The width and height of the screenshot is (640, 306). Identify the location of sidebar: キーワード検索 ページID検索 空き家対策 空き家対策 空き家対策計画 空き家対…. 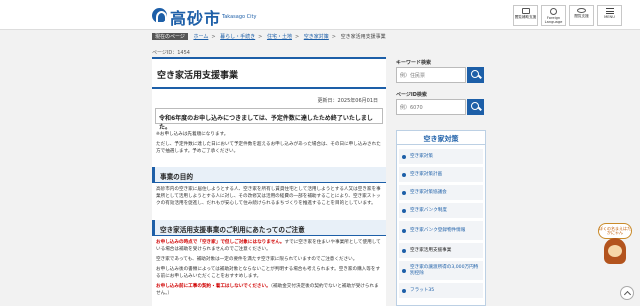
(442, 181).